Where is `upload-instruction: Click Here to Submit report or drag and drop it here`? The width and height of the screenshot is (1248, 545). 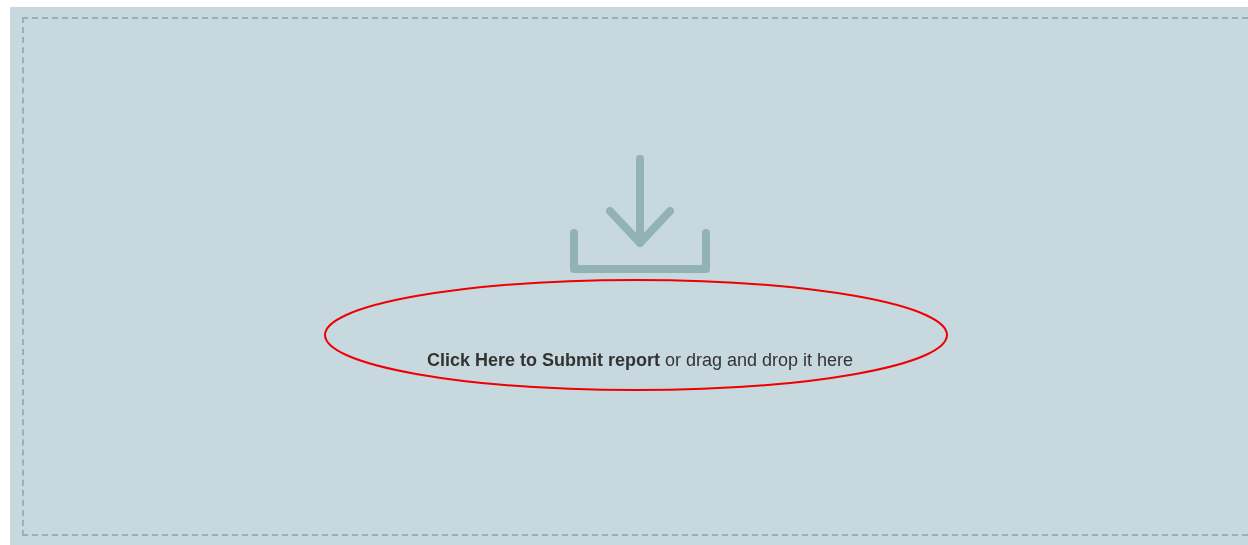
upload-instruction: Click Here to Submit report or drag and drop it here is located at coordinates (640, 360).